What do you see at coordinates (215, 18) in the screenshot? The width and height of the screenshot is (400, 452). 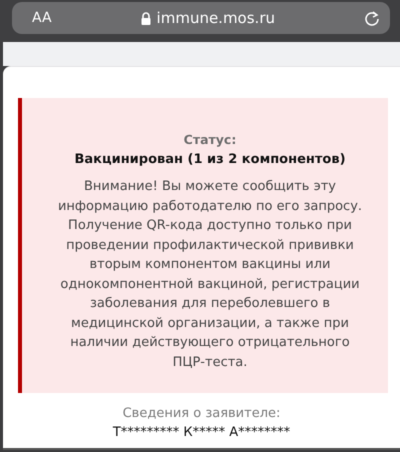 I see `url-text: immune.mos.ru` at bounding box center [215, 18].